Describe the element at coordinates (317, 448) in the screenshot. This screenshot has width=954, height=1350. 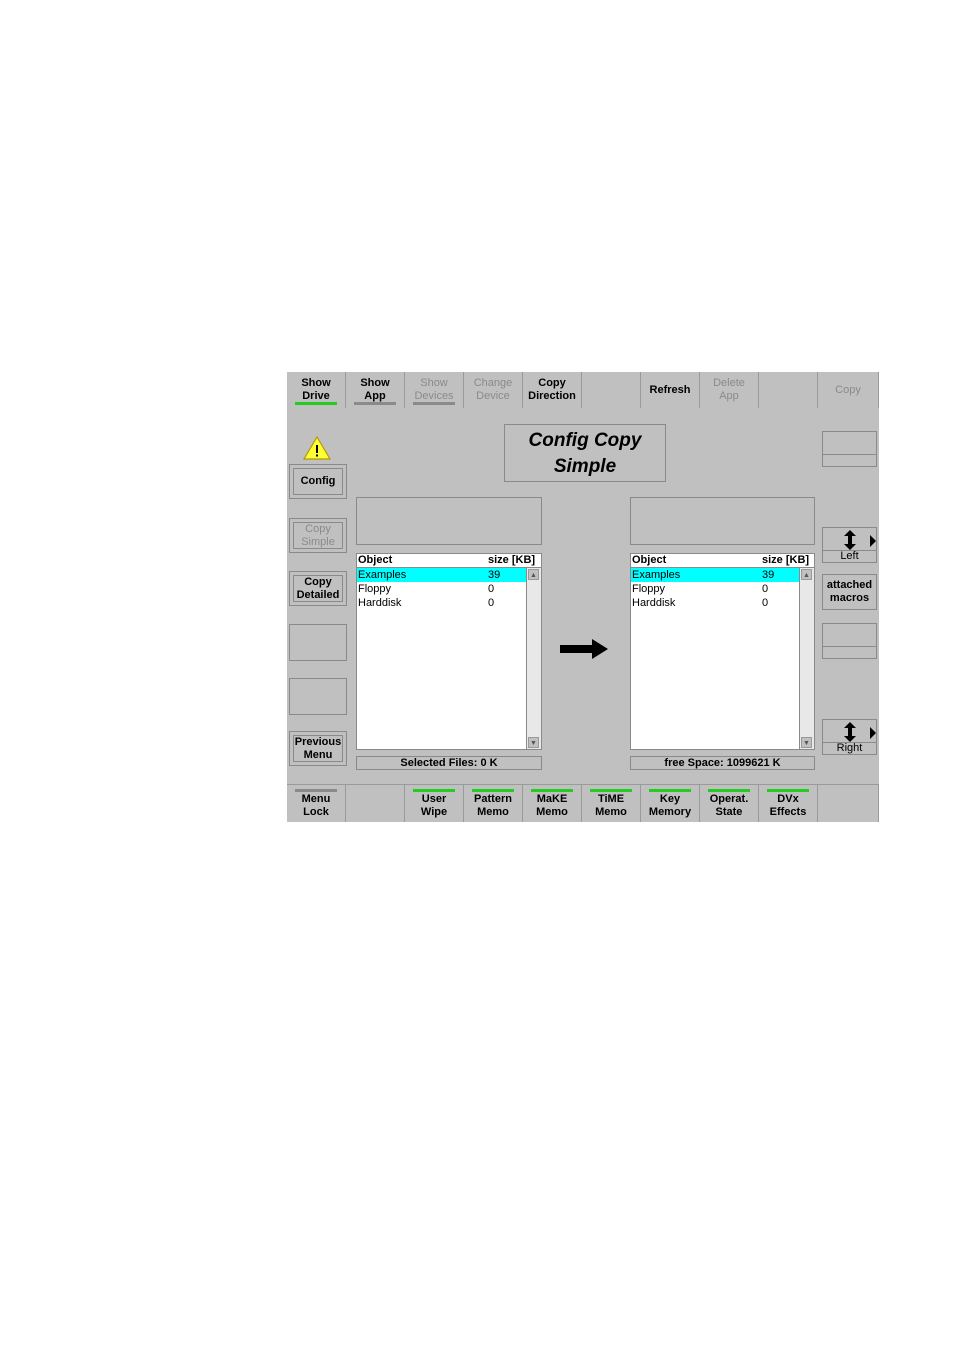
I see `warning-icon` at that location.